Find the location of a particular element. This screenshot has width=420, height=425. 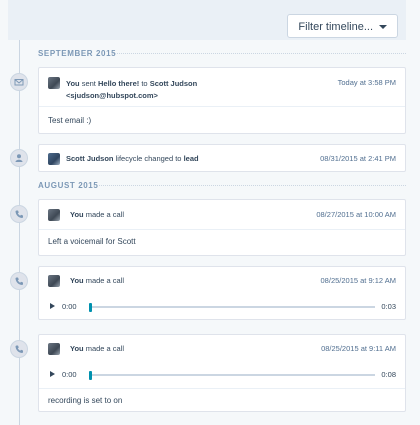

call-timestamp: 08/25/2015 at 9:12 AM is located at coordinates (358, 280).